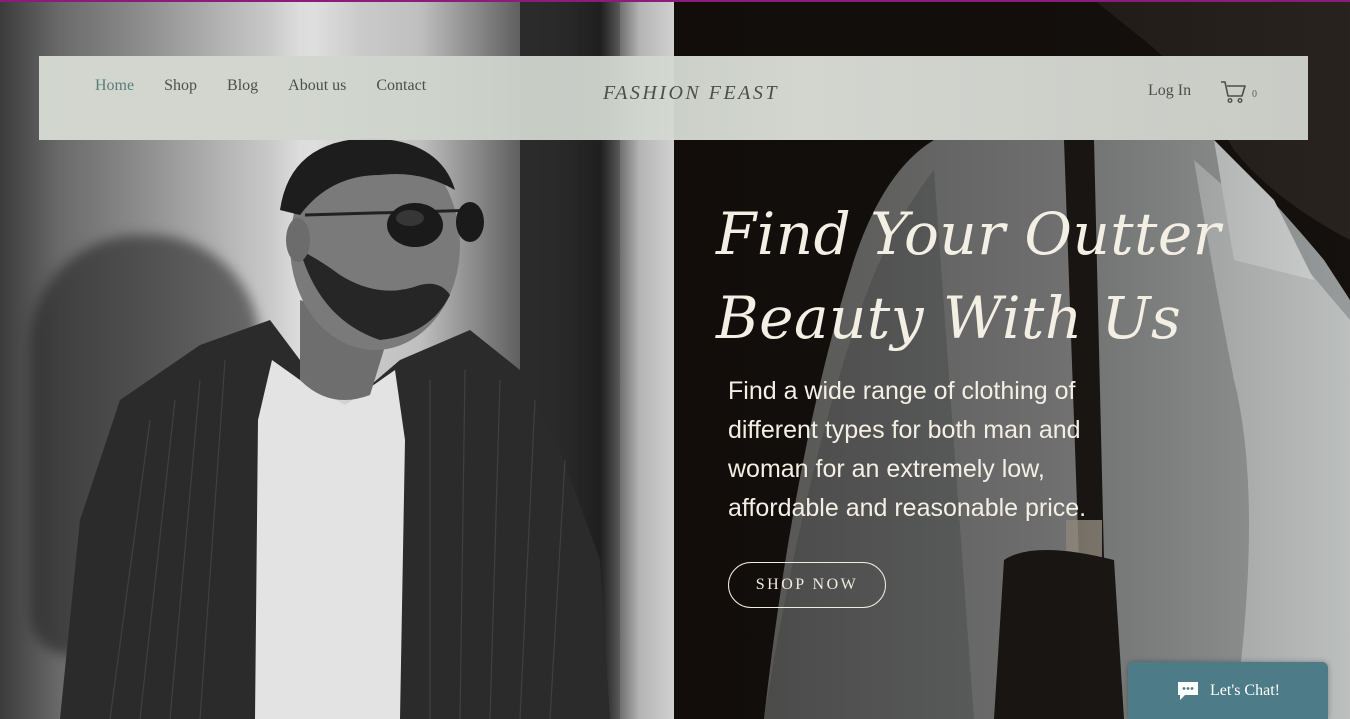 This screenshot has width=1350, height=719. Describe the element at coordinates (317, 86) in the screenshot. I see `nav-about: About us` at that location.